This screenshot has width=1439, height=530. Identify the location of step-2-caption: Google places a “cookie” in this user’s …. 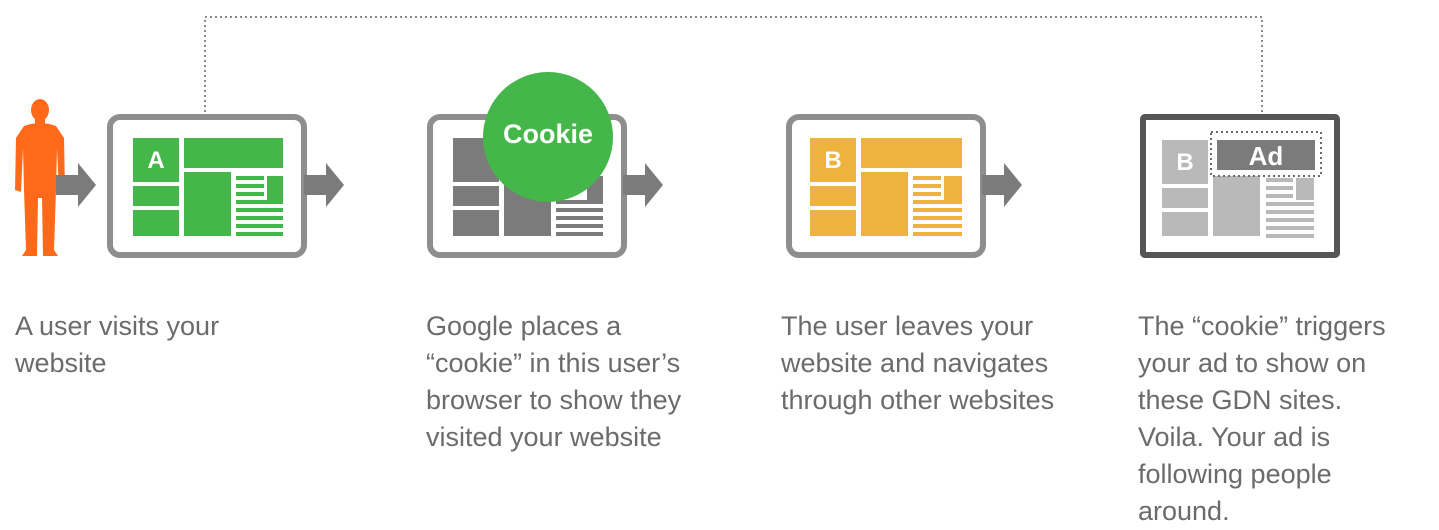
(554, 381).